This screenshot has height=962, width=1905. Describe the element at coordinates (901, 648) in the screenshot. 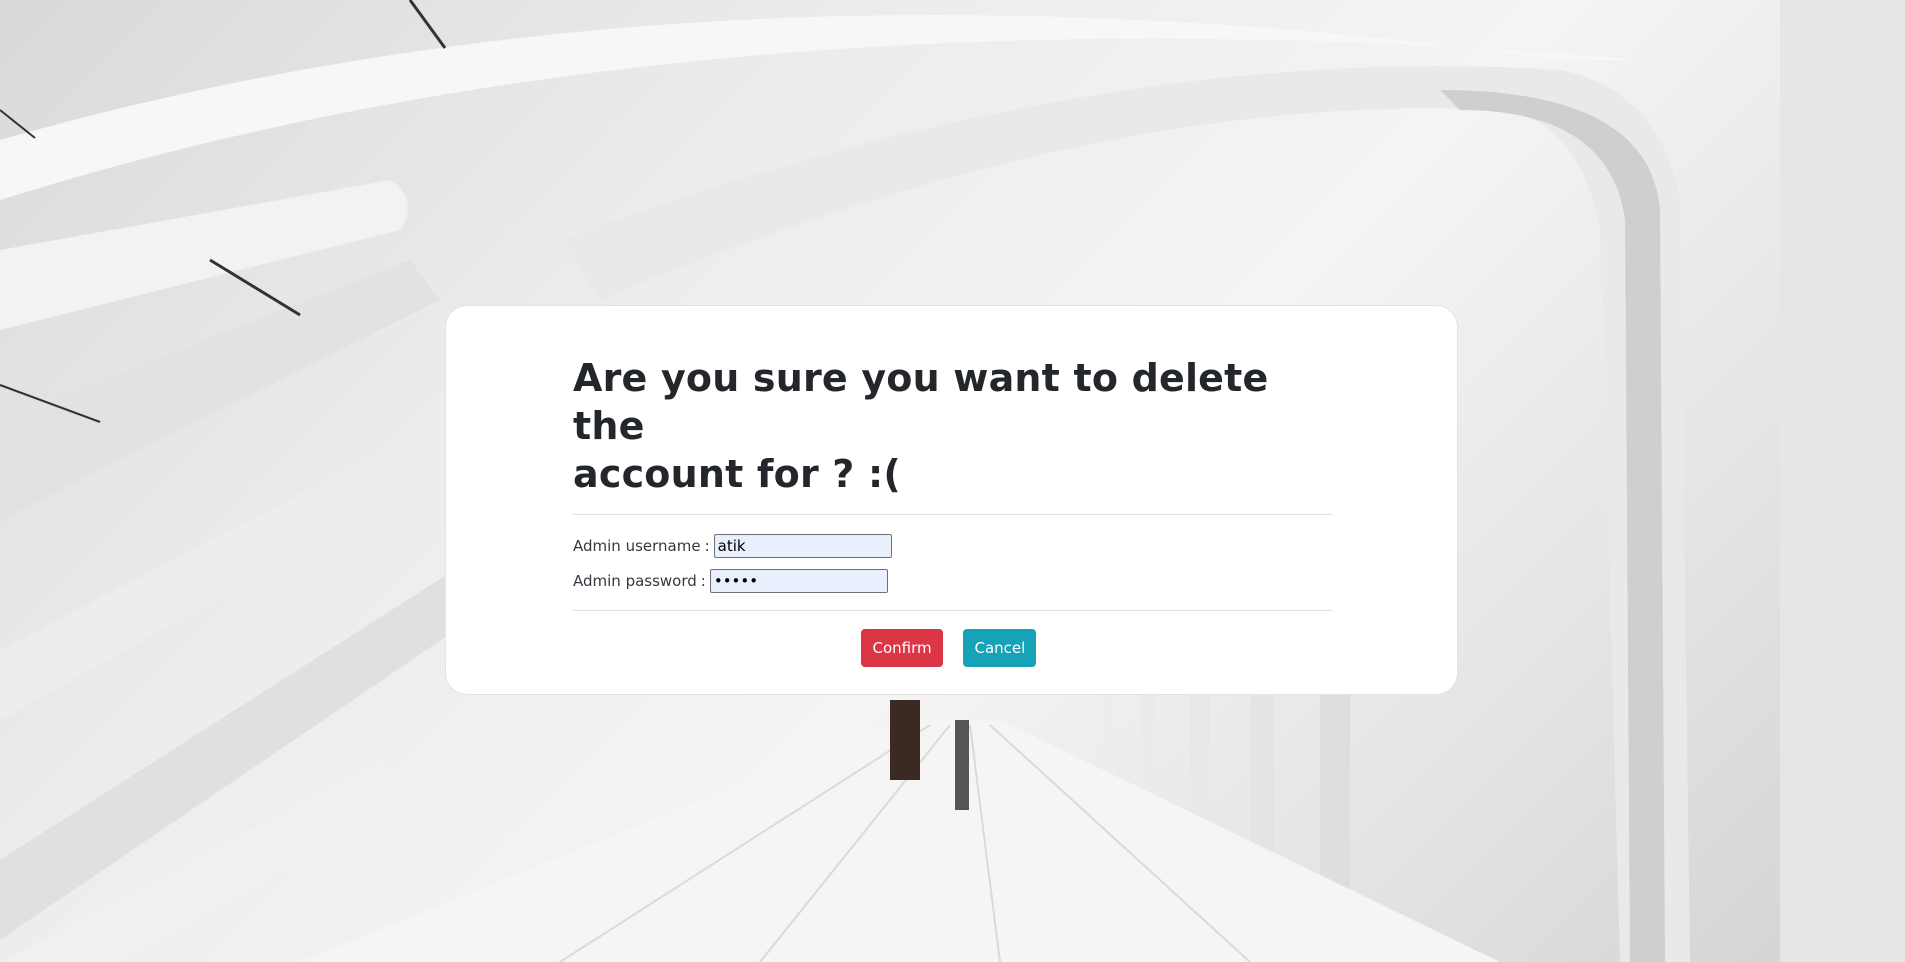

I see `confirm-button: Confirm` at that location.